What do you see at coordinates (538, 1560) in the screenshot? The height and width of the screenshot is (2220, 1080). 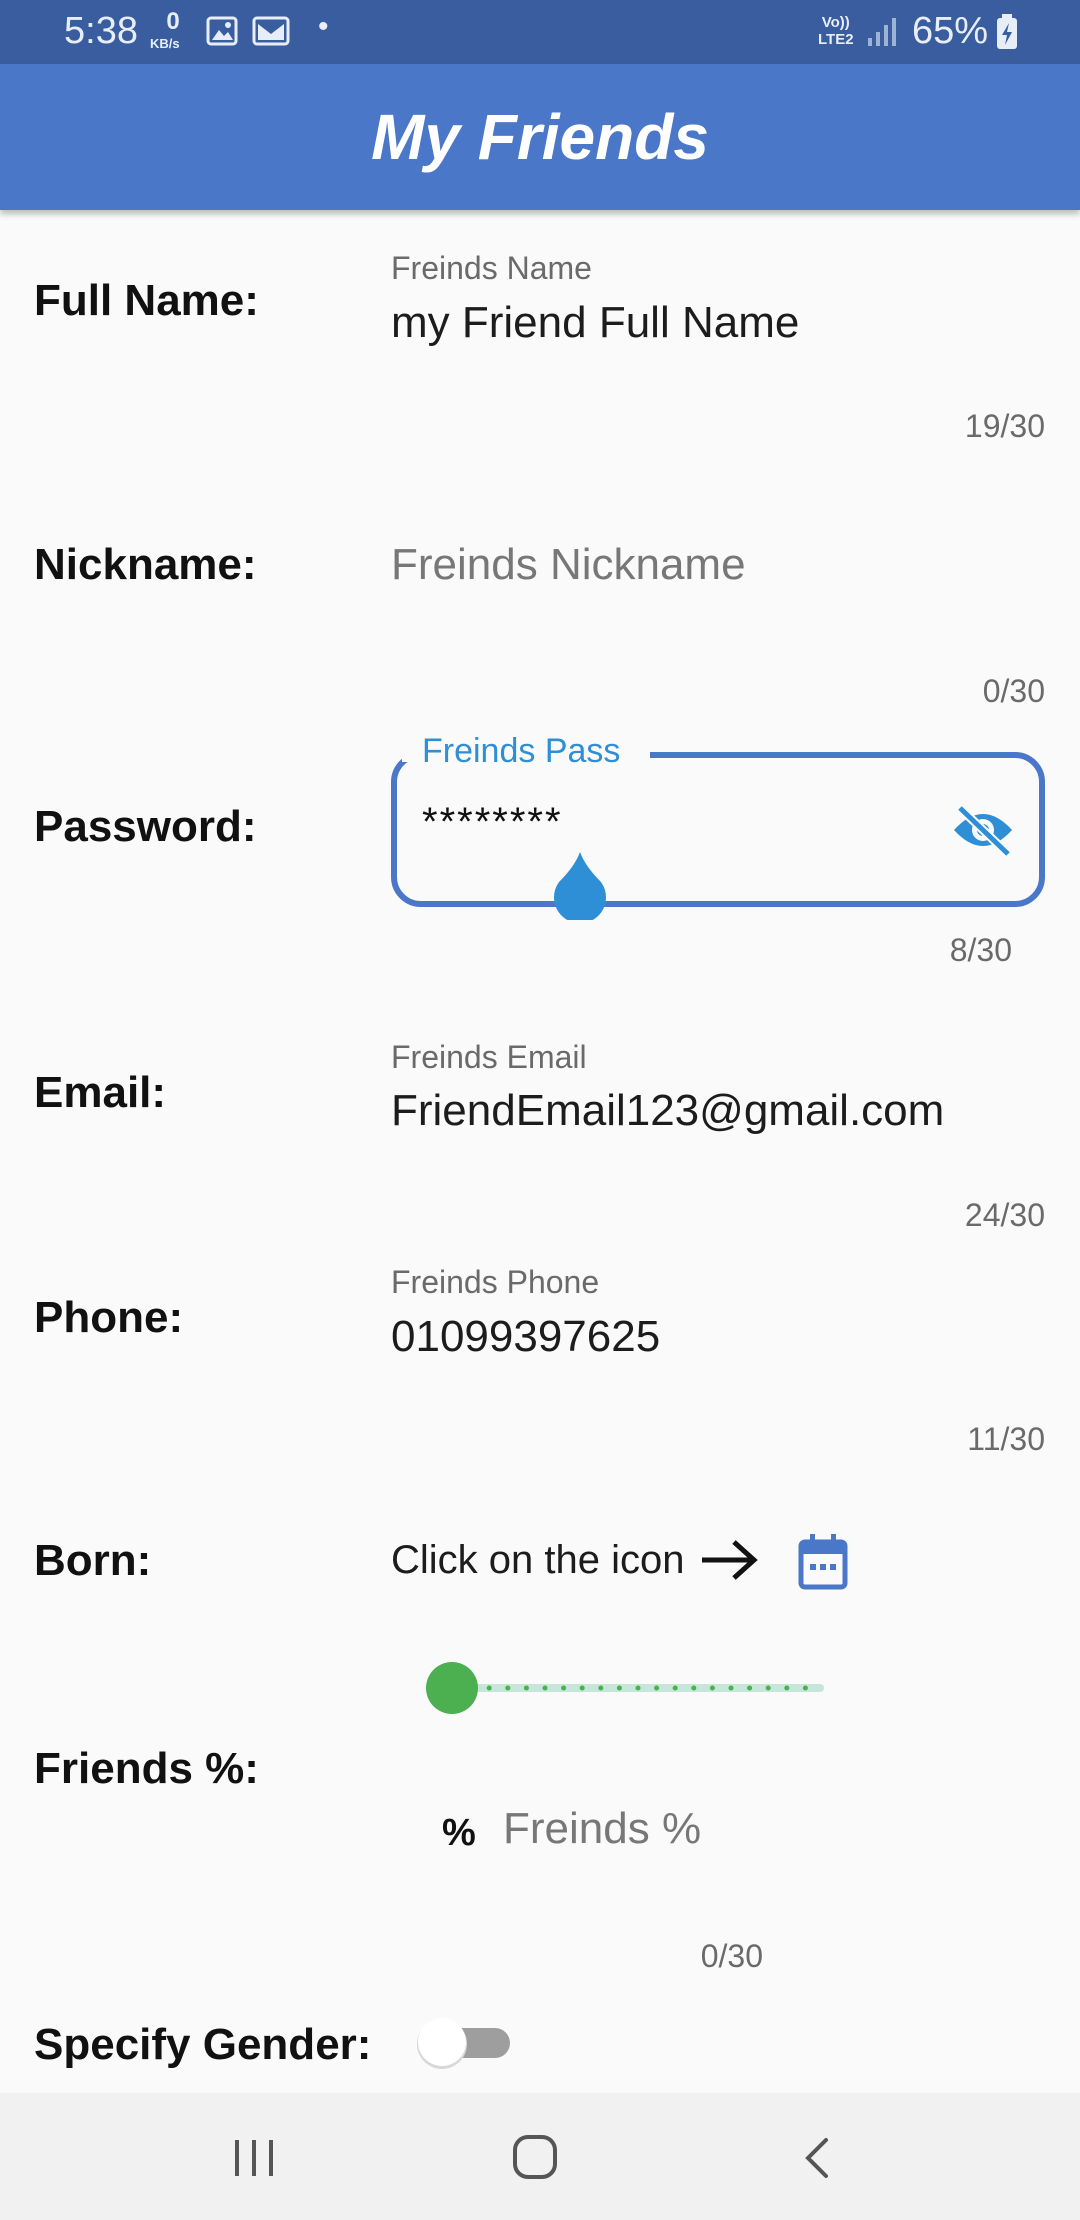 I see `born-instruction: Click on the icon` at bounding box center [538, 1560].